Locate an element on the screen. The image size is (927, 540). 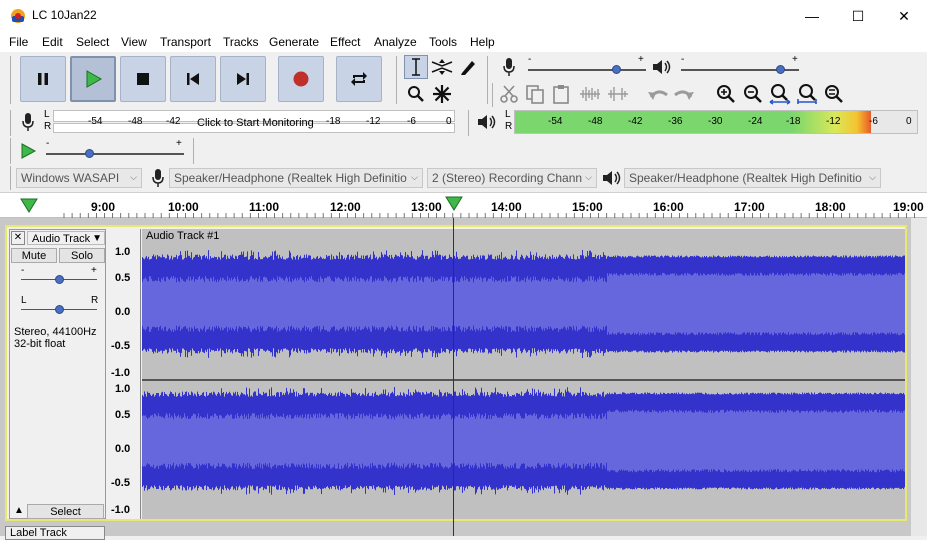
clip-title-bar: Audio Track #1 is located at coordinates (523, 236).